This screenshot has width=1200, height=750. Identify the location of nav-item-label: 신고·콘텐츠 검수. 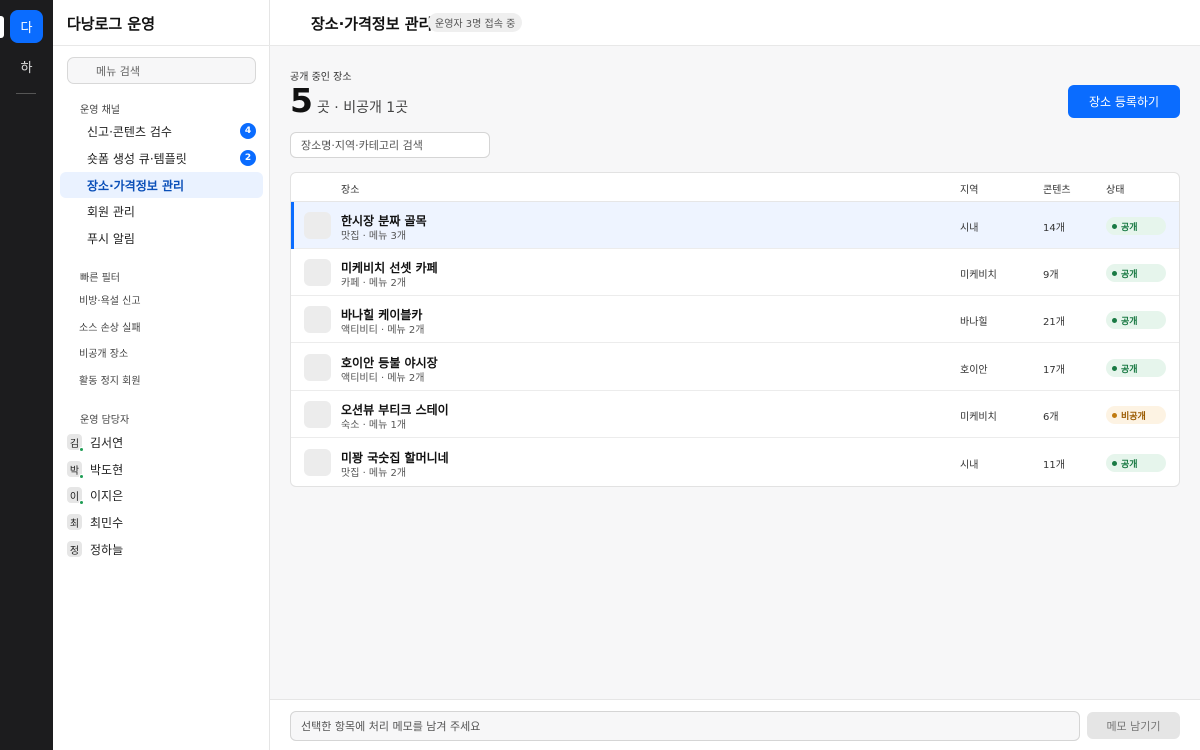
(129, 131).